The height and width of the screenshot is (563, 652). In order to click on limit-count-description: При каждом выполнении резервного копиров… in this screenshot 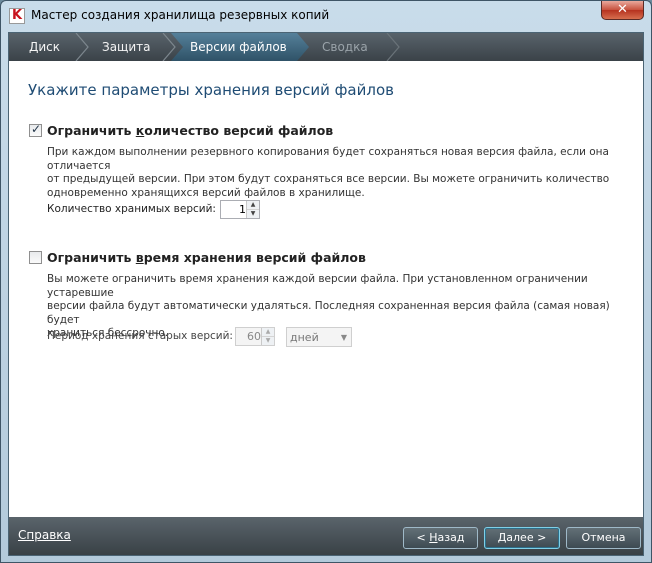, I will do `click(328, 172)`.